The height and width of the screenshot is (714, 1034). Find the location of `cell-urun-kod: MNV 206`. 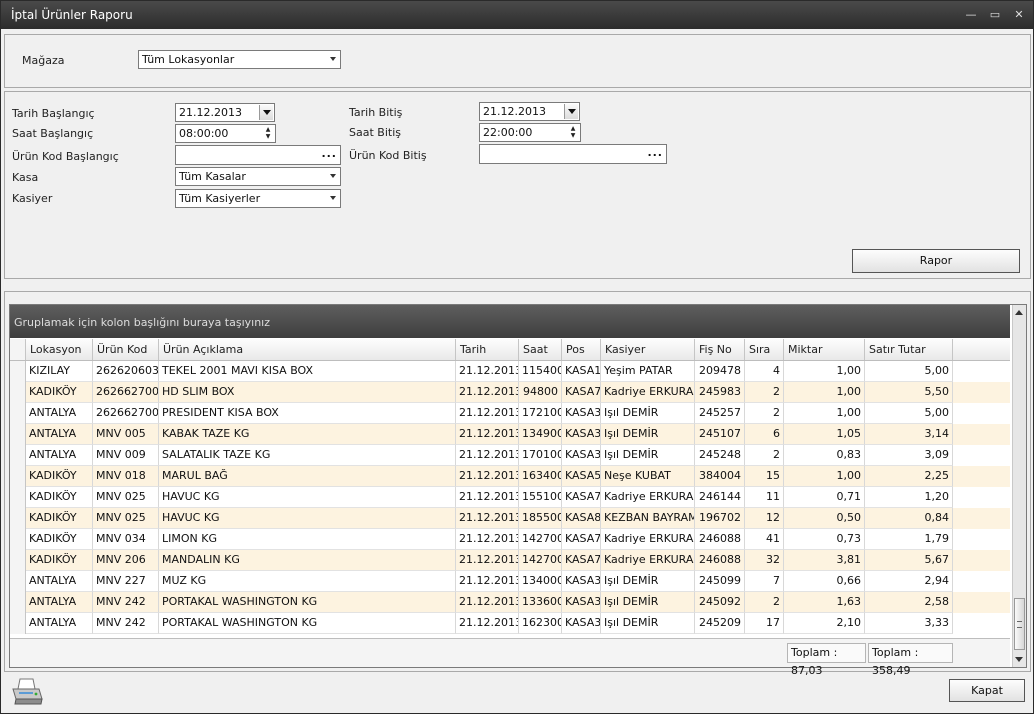

cell-urun-kod: MNV 206 is located at coordinates (126, 560).